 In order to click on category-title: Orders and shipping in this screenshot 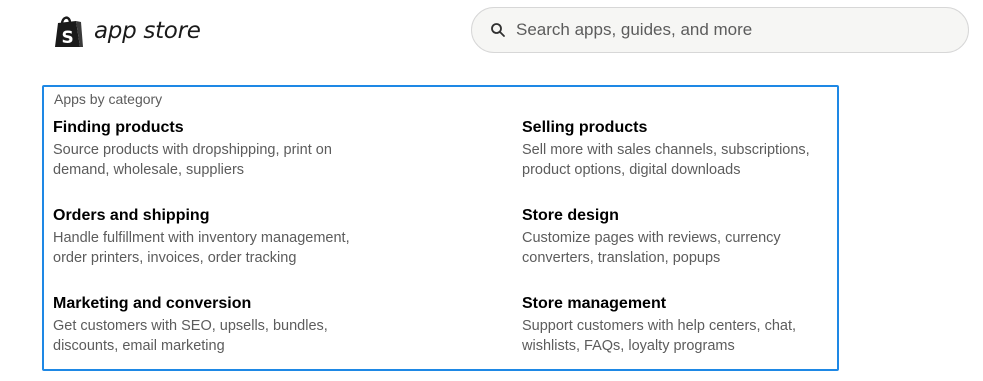, I will do `click(131, 215)`.